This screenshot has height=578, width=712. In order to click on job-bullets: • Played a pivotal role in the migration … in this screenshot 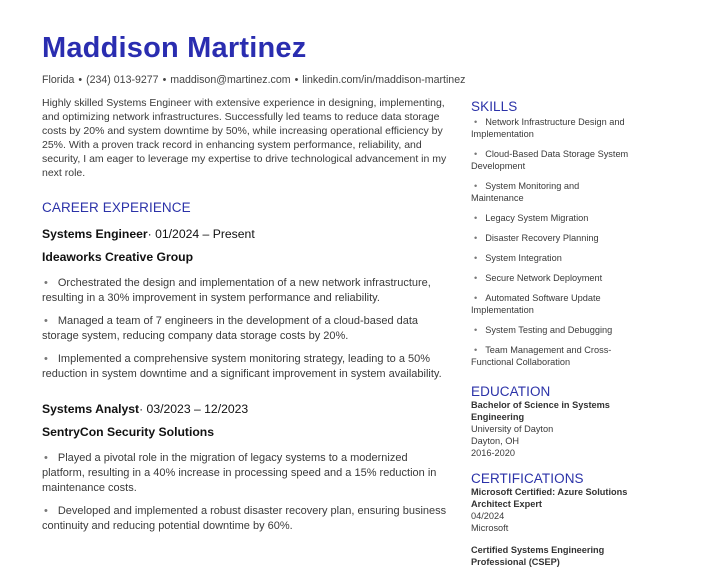, I will do `click(244, 492)`.